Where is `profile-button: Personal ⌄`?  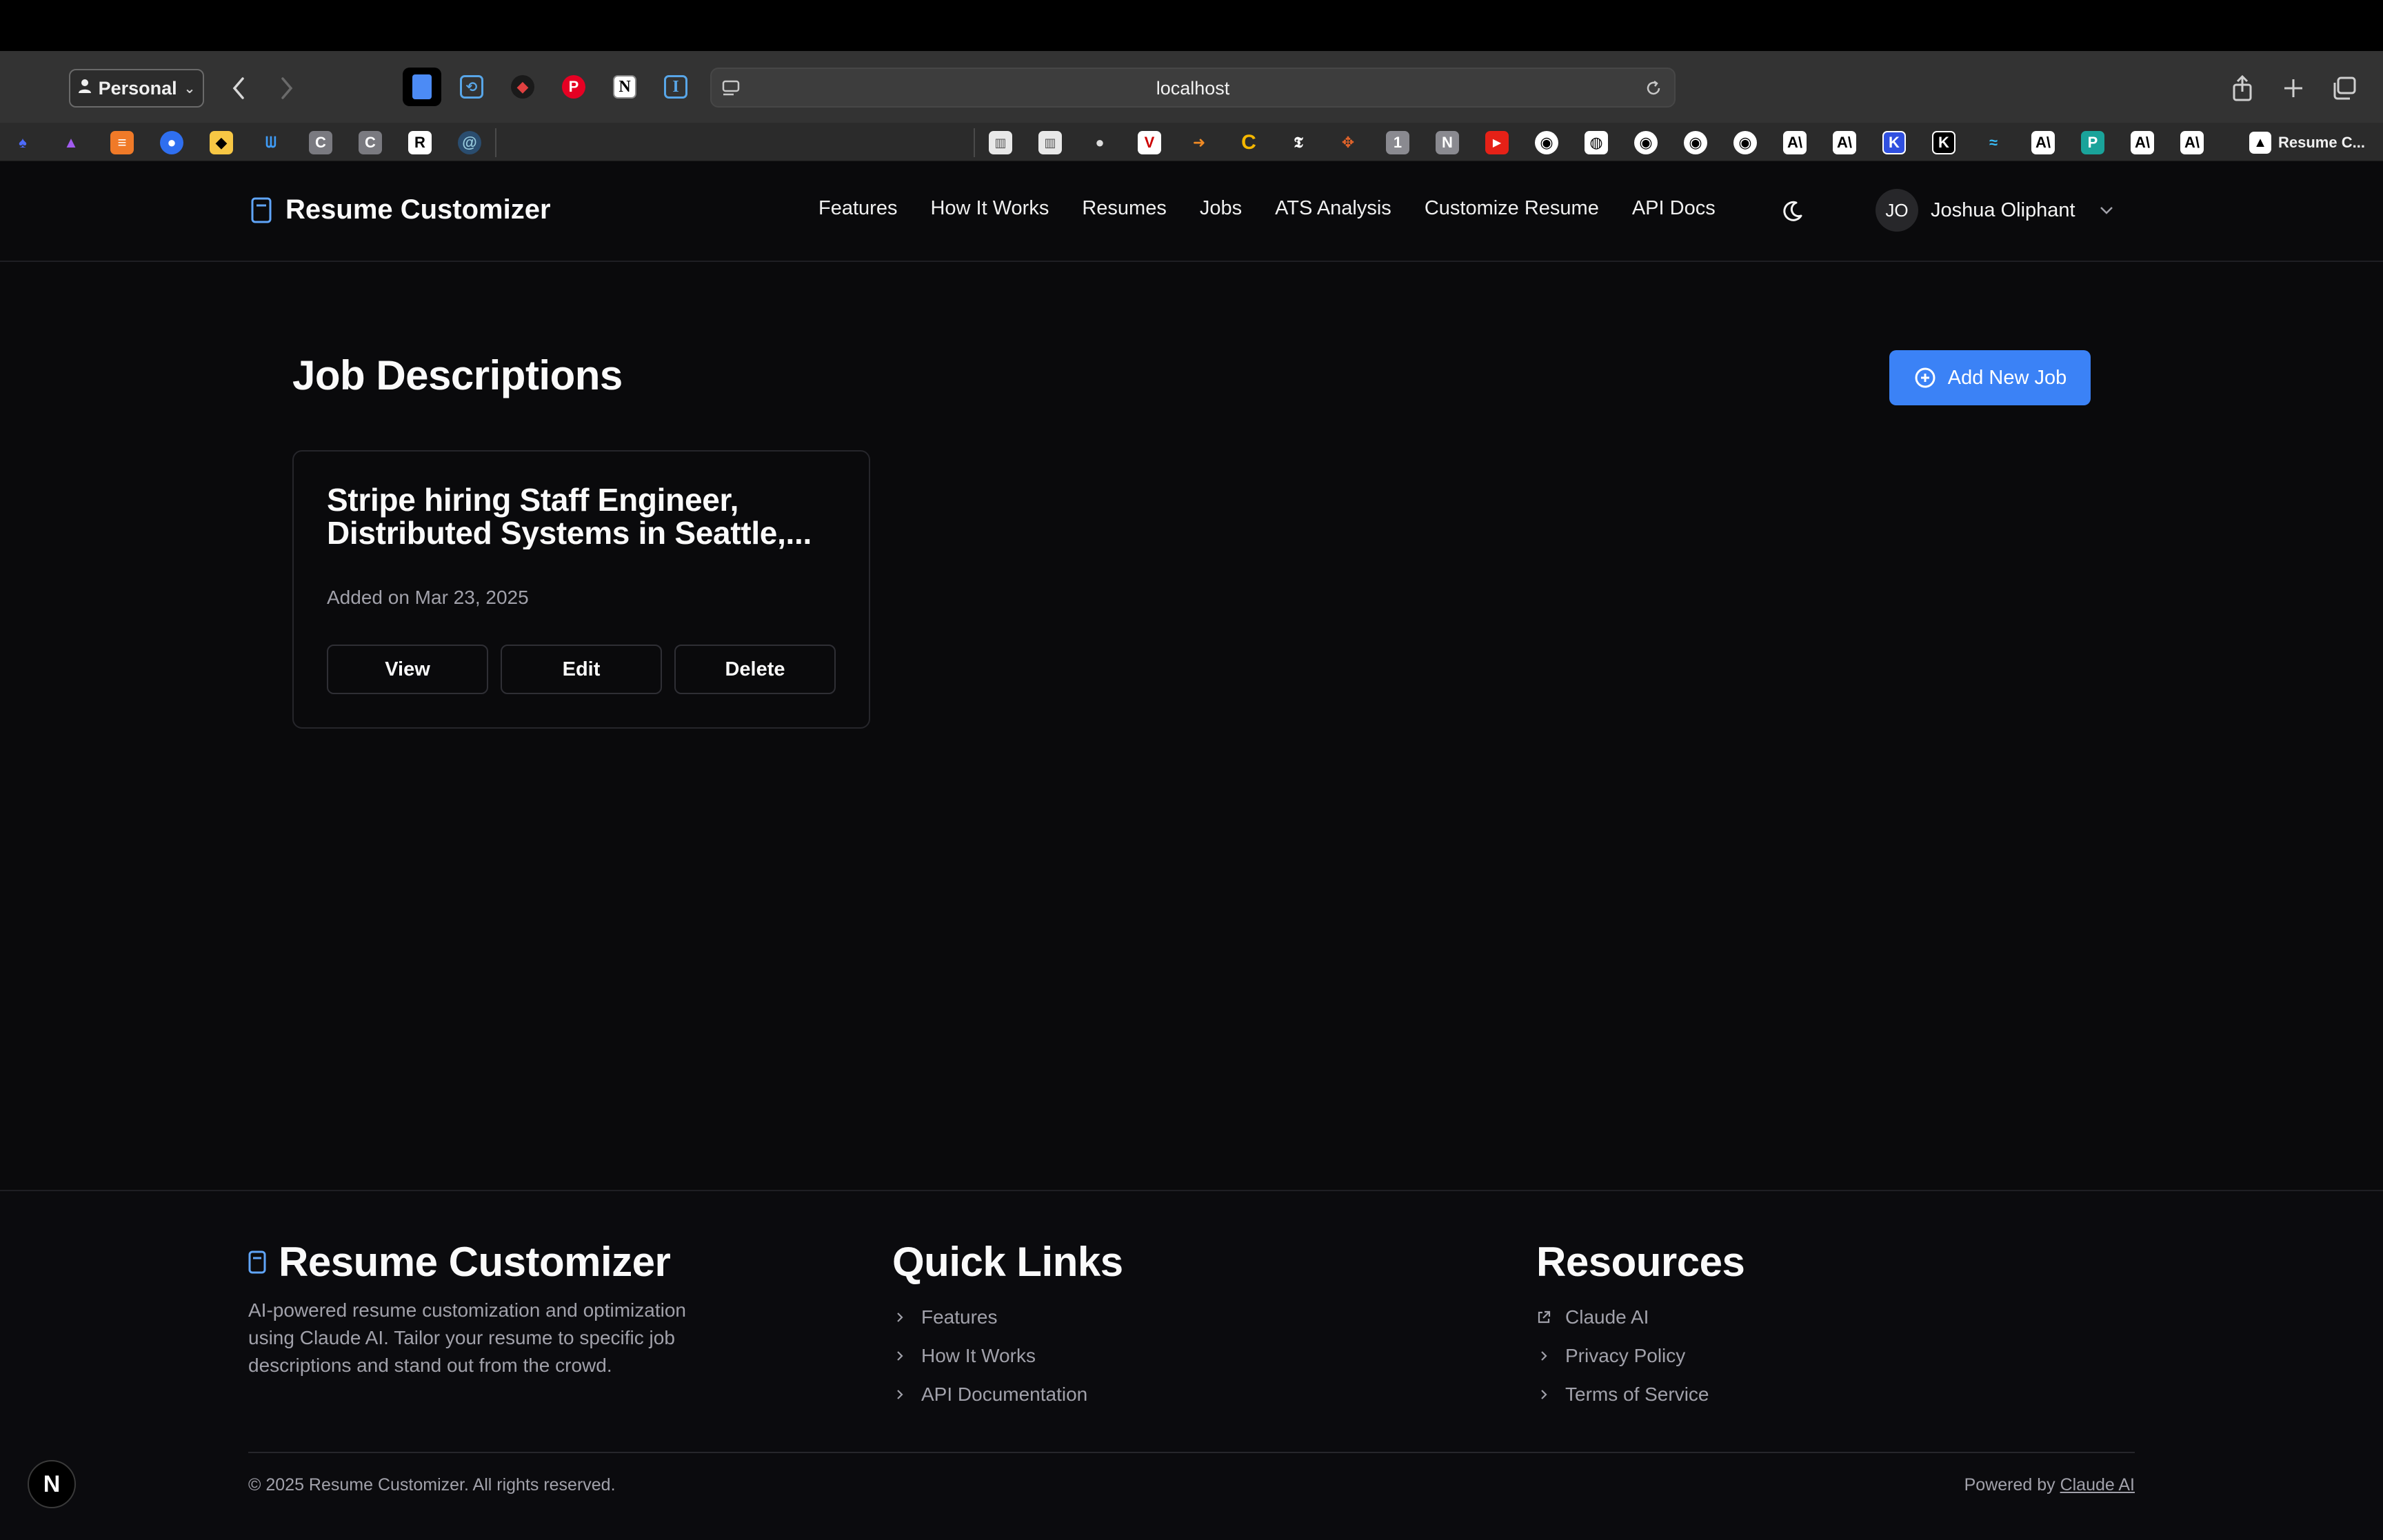 profile-button: Personal ⌄ is located at coordinates (136, 88).